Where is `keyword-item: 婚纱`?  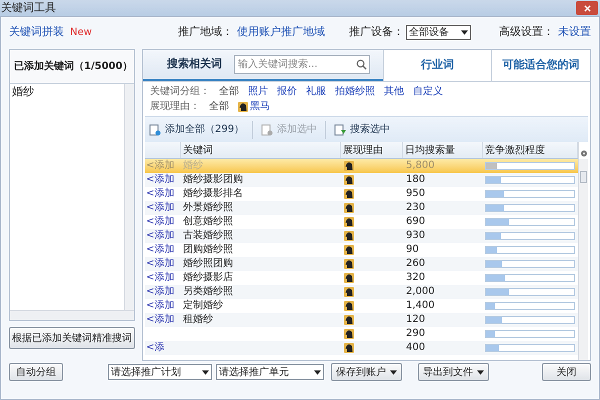 keyword-item: 婚纱 is located at coordinates (67, 92).